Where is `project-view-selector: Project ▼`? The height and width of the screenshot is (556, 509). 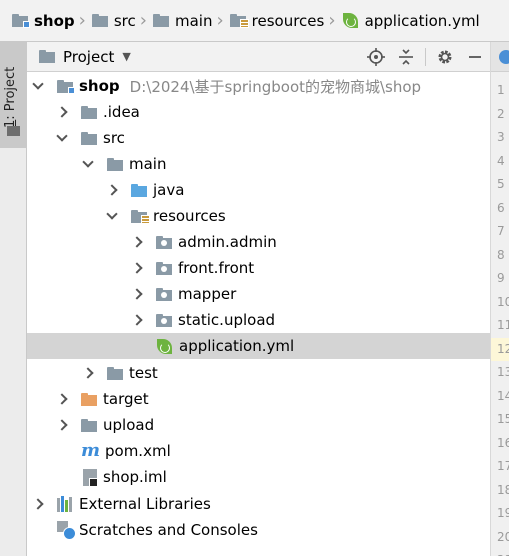 project-view-selector: Project ▼ is located at coordinates (85, 57).